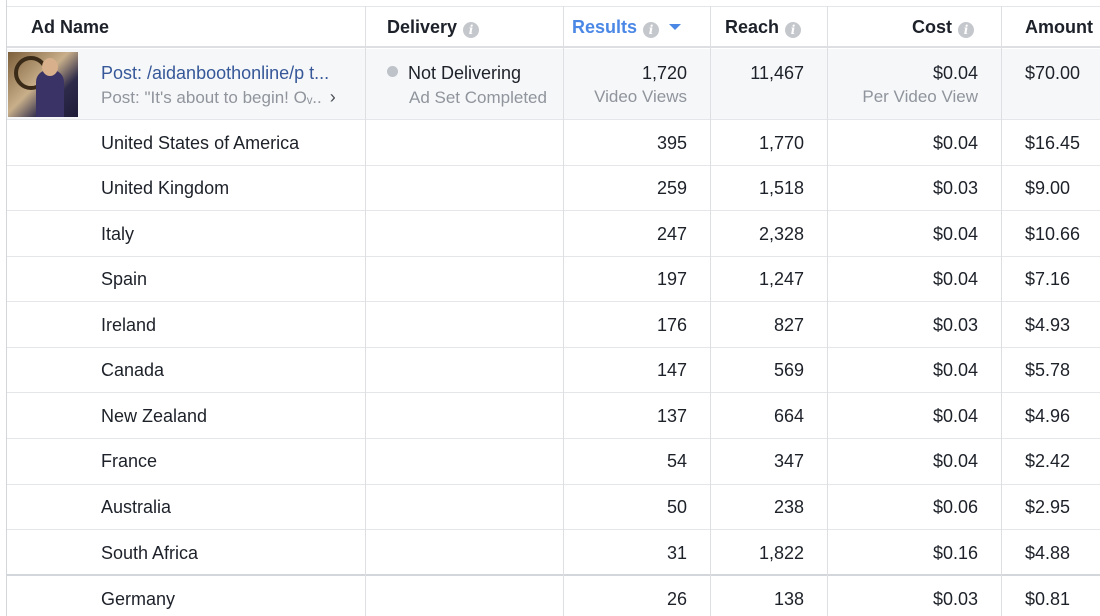 The height and width of the screenshot is (616, 1100). Describe the element at coordinates (553, 416) in the screenshot. I see `table-row: New Zealand 137 664 $0.04 $4.96` at that location.